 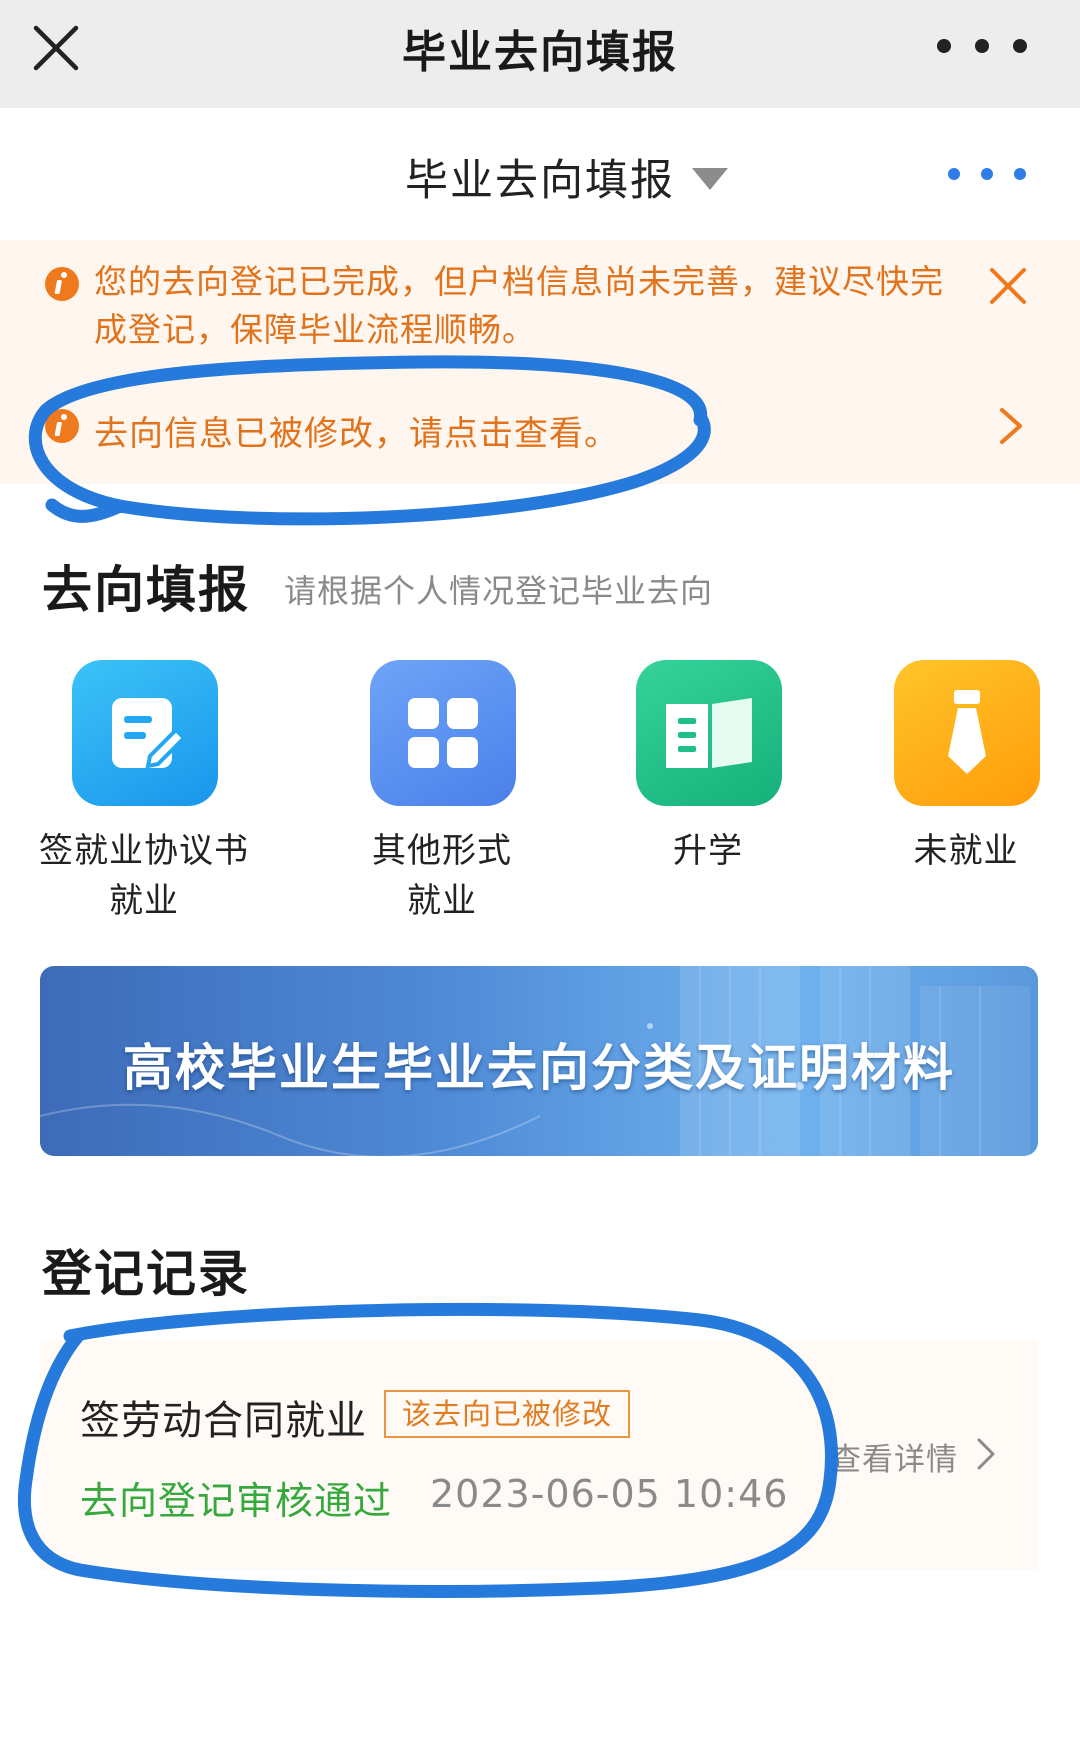 I want to click on section-title-fill: 去向填报, so click(x=146, y=590).